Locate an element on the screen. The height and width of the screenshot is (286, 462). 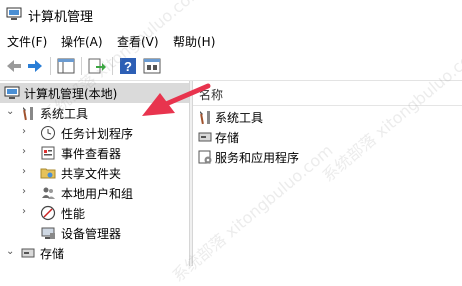
tree-item-system-tools: ⌄ 系统工具 is located at coordinates (94, 113).